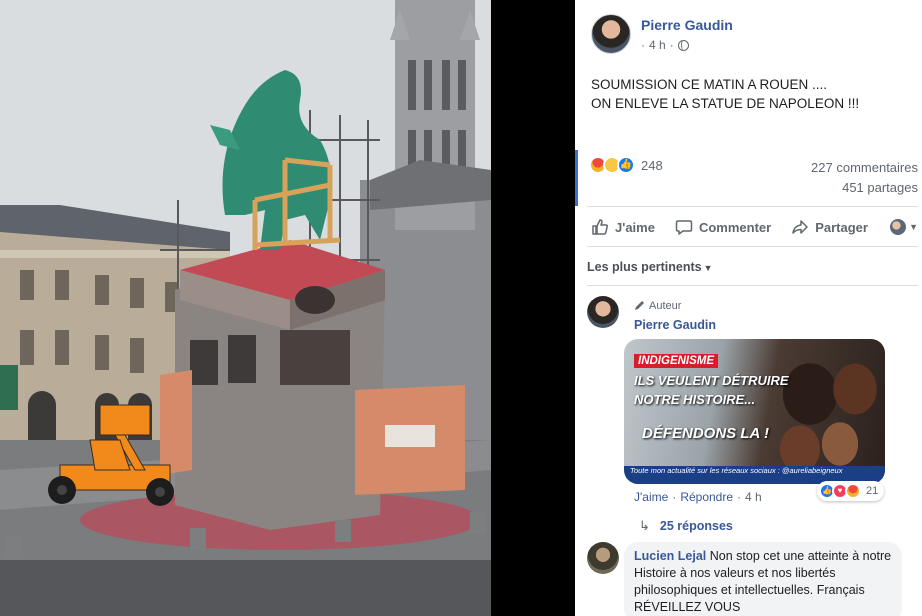 Image resolution: width=922 pixels, height=616 pixels. I want to click on view-replies-link: ↳ 25 réponses, so click(686, 526).